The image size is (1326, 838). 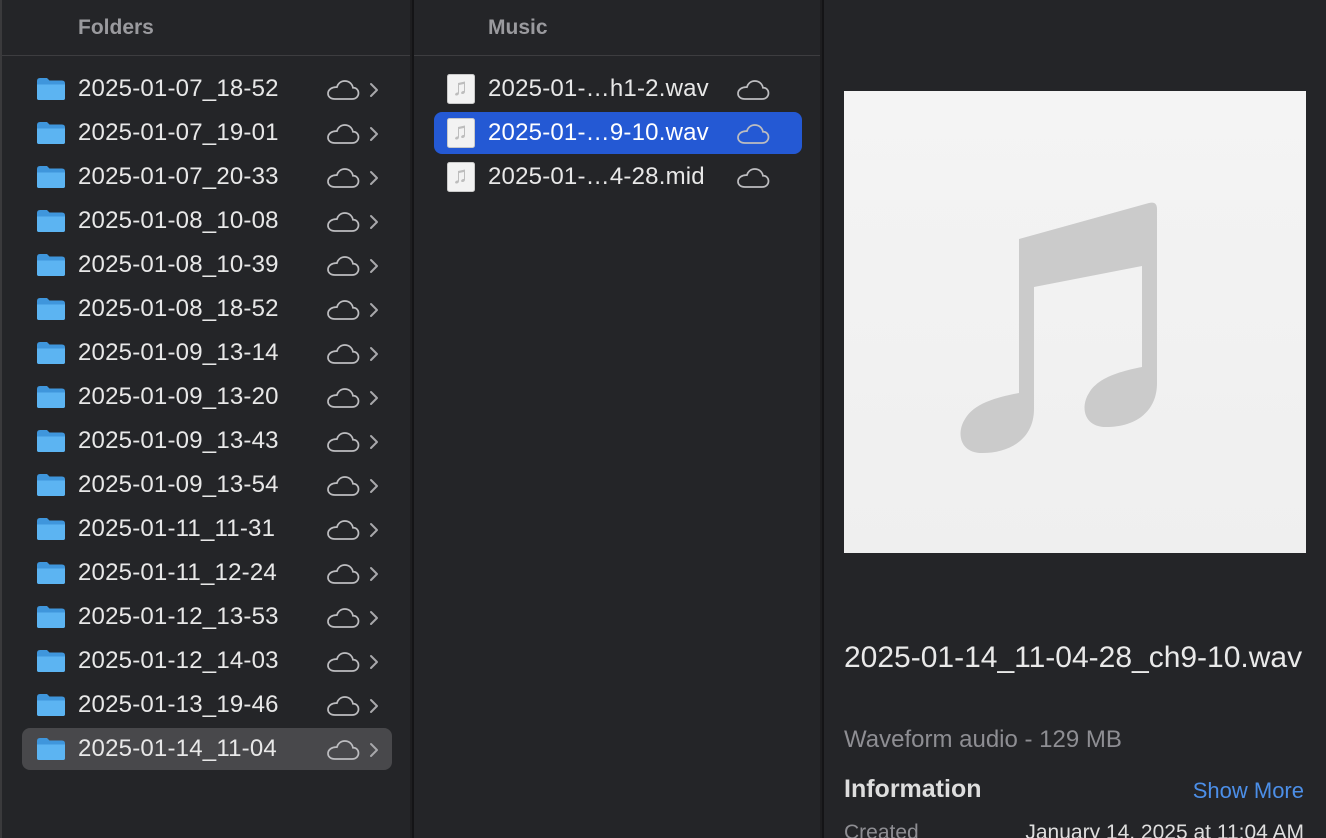 What do you see at coordinates (617, 28) in the screenshot?
I see `music-header: Music` at bounding box center [617, 28].